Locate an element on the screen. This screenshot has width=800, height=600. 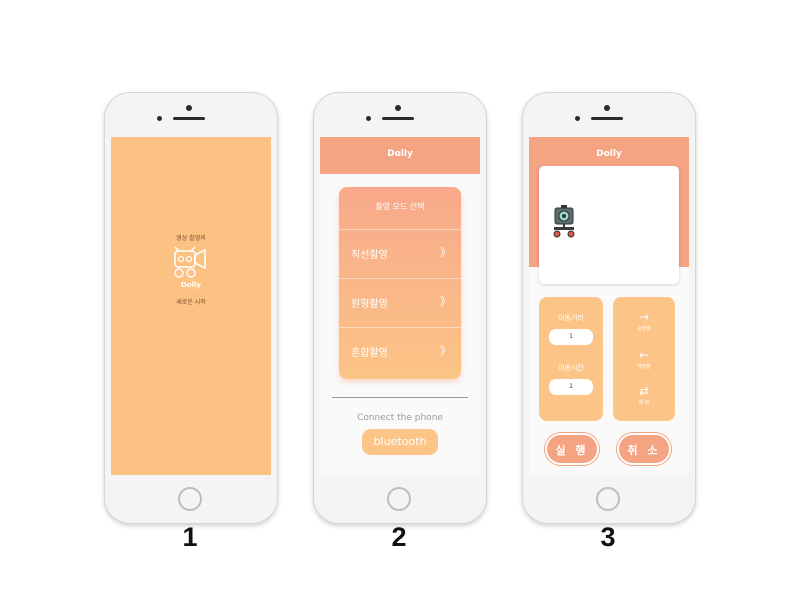
dolly-preview is located at coordinates (609, 225).